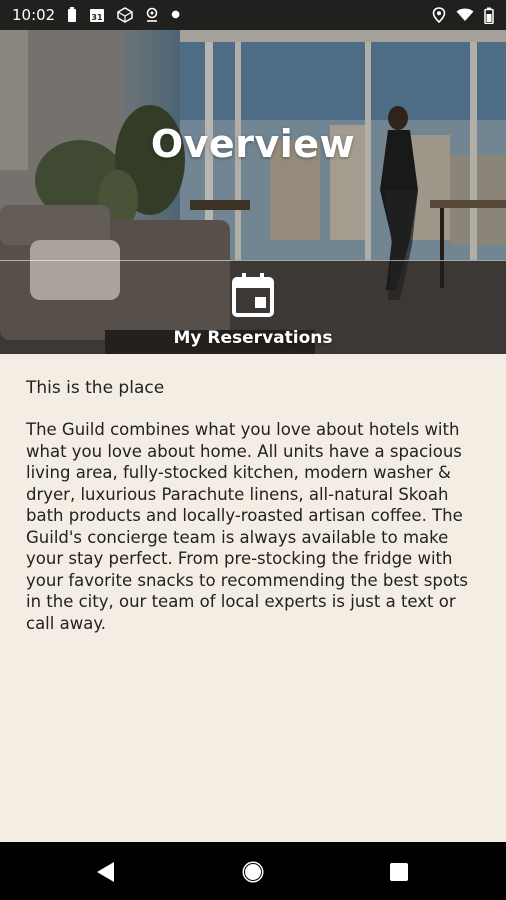 This screenshot has height=900, width=506. I want to click on wifi-icon, so click(465, 15).